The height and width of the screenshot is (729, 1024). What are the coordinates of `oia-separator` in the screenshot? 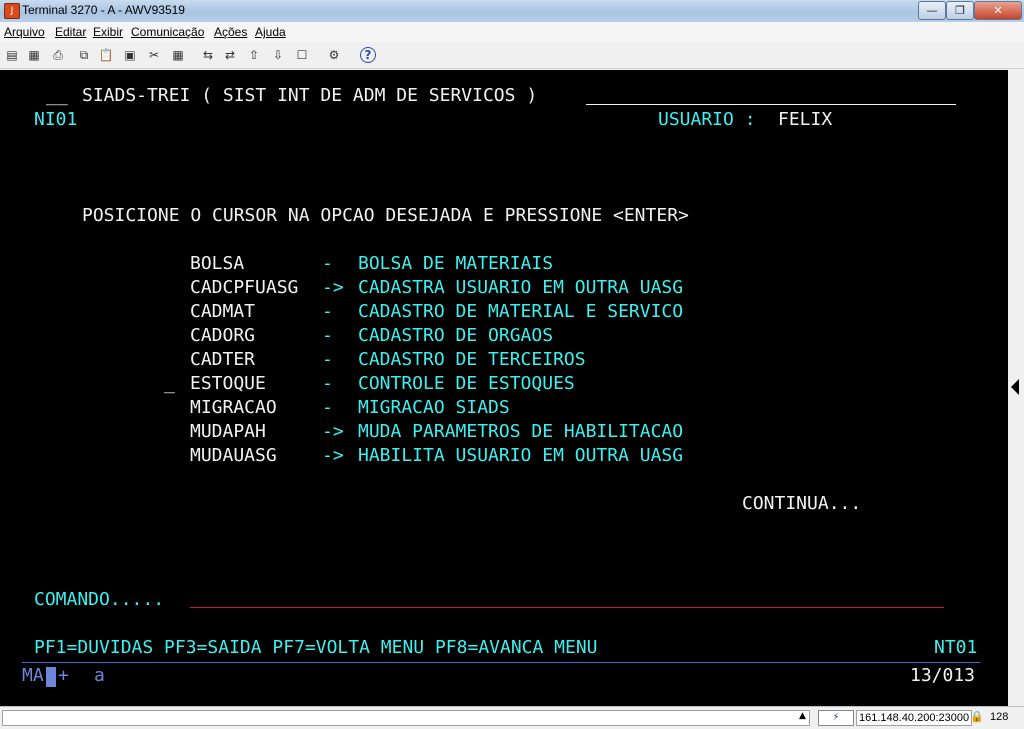 It's located at (501, 662).